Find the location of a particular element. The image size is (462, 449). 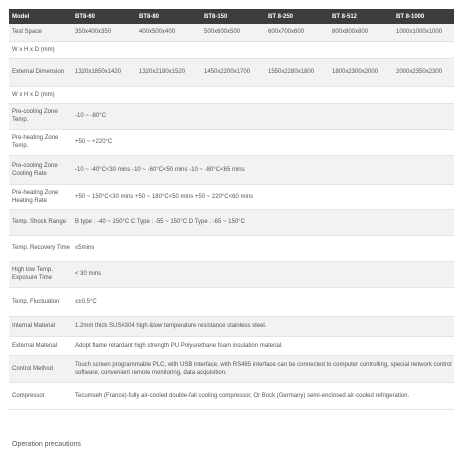

table-row: Pre-heating Zone Temp. +50 ~ +220°C is located at coordinates (231, 142).